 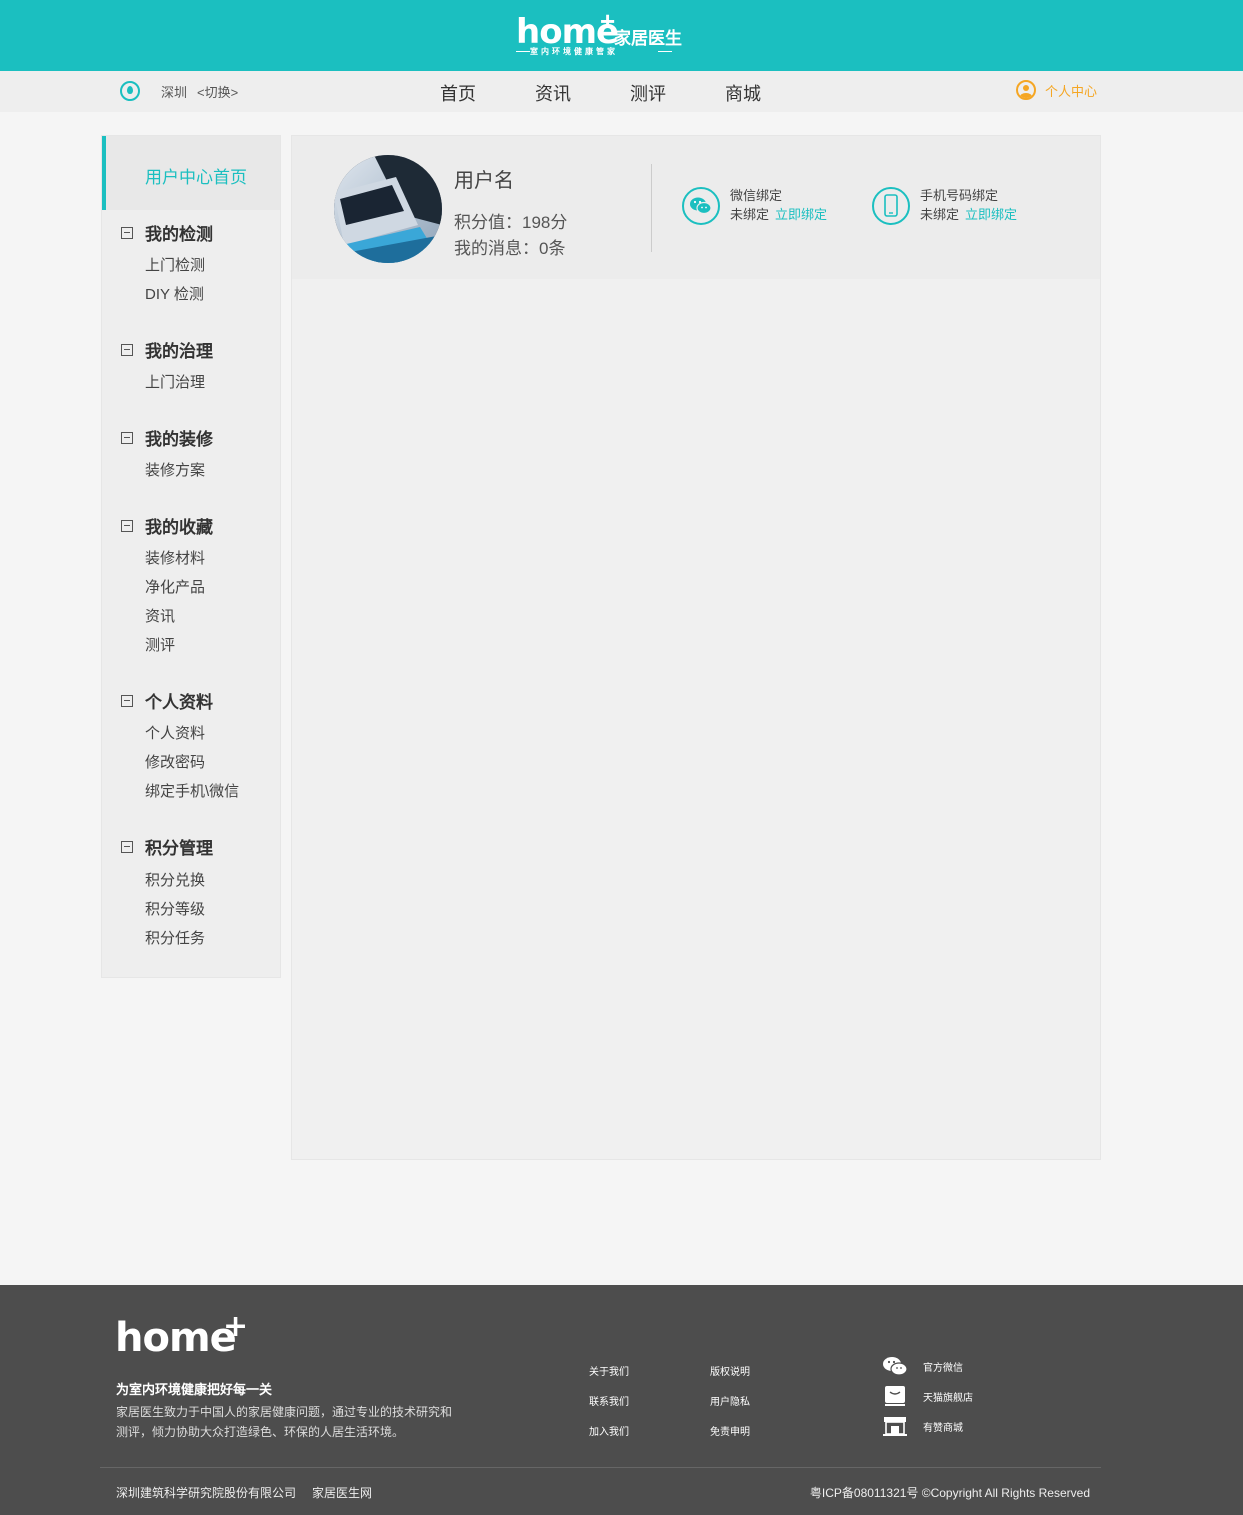 I want to click on username: 用户名, so click(x=484, y=181).